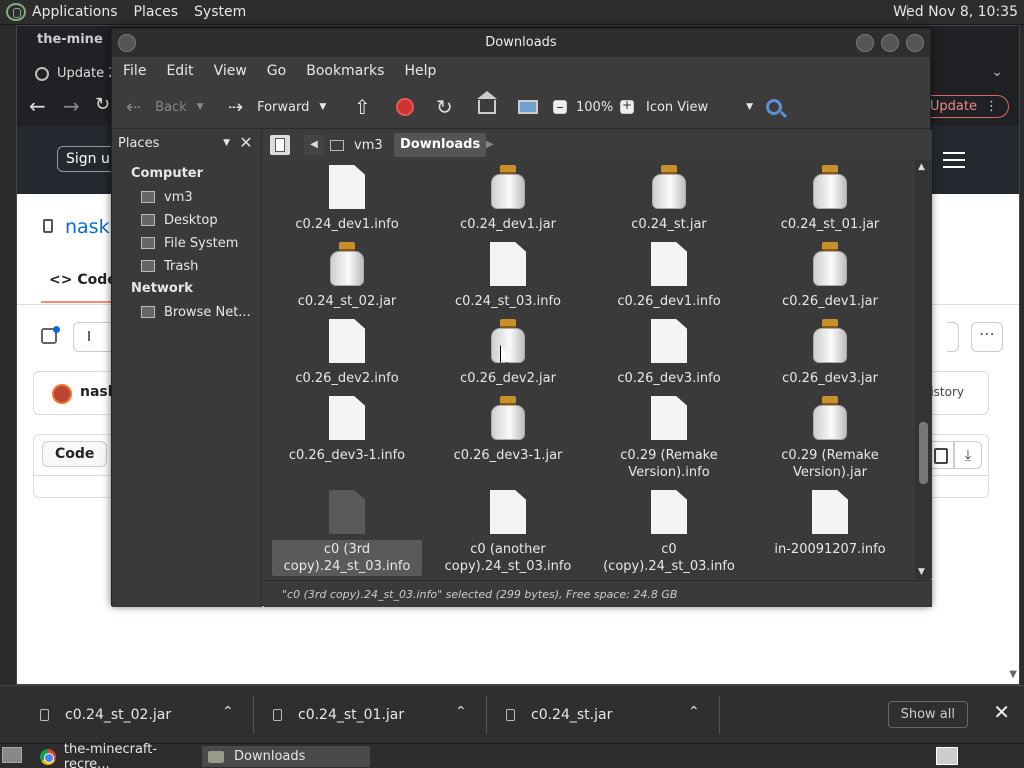  What do you see at coordinates (954, 160) in the screenshot?
I see `hamburger-menu-icon` at bounding box center [954, 160].